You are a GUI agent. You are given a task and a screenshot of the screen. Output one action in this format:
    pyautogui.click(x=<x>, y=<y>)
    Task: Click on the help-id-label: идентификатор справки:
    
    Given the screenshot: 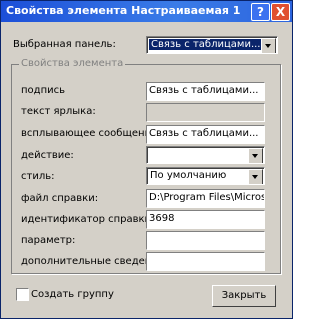 What is the action you would take?
    pyautogui.click(x=88, y=219)
    